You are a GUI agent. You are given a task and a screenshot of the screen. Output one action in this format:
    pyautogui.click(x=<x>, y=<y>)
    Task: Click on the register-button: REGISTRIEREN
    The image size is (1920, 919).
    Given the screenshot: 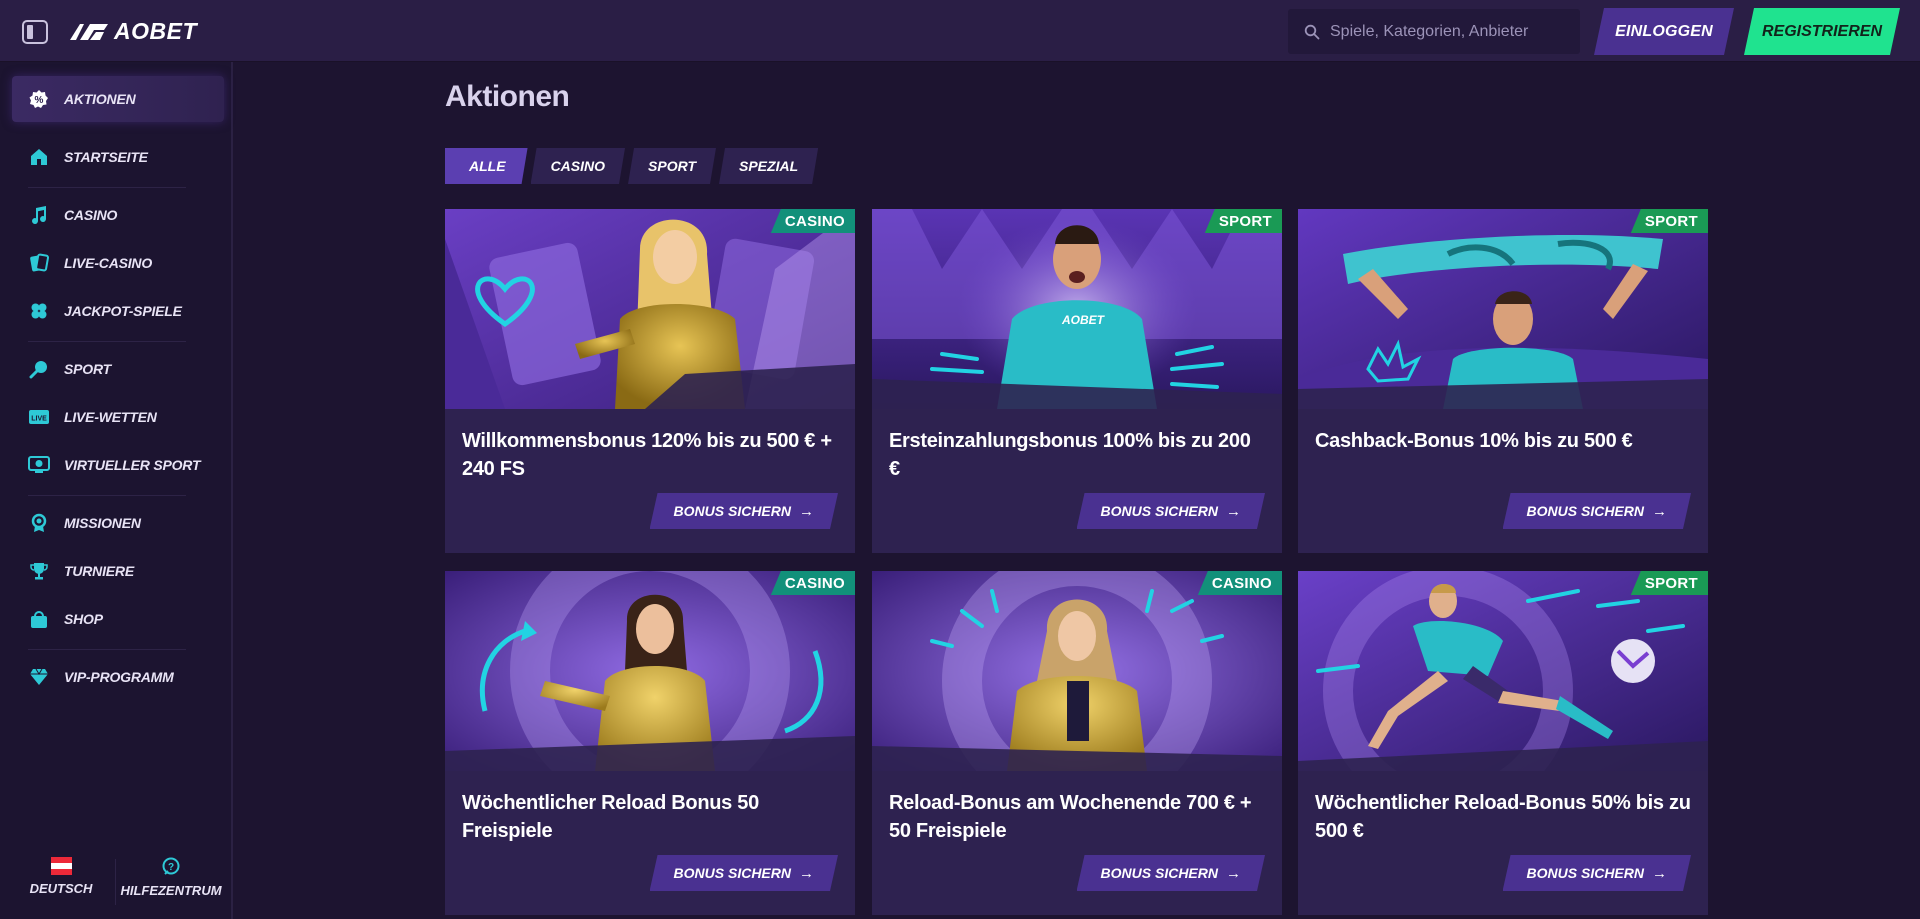 What is the action you would take?
    pyautogui.click(x=1822, y=31)
    